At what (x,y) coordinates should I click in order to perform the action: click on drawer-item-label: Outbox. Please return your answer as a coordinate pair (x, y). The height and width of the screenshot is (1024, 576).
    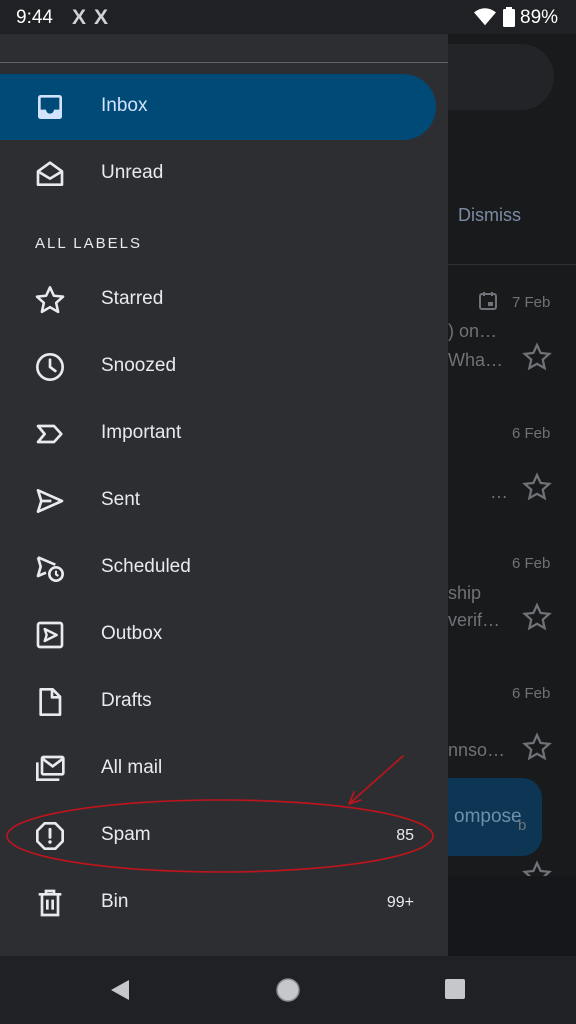
    Looking at the image, I should click on (132, 633).